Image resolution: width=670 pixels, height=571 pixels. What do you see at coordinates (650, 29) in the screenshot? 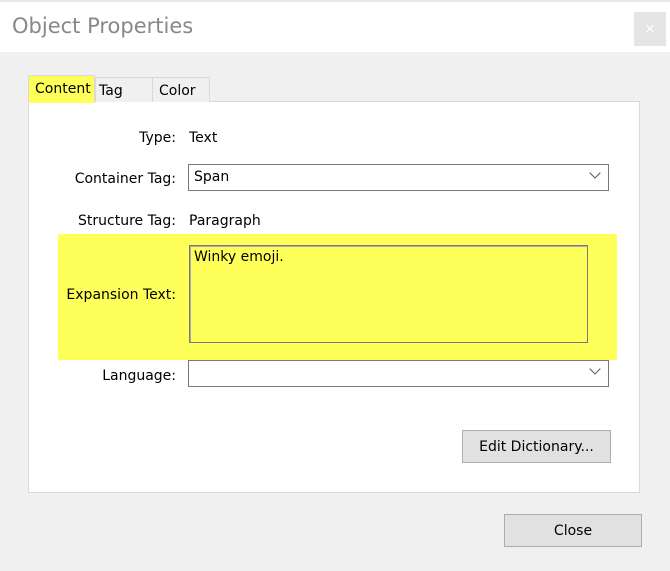
I see `close-icon: ×` at bounding box center [650, 29].